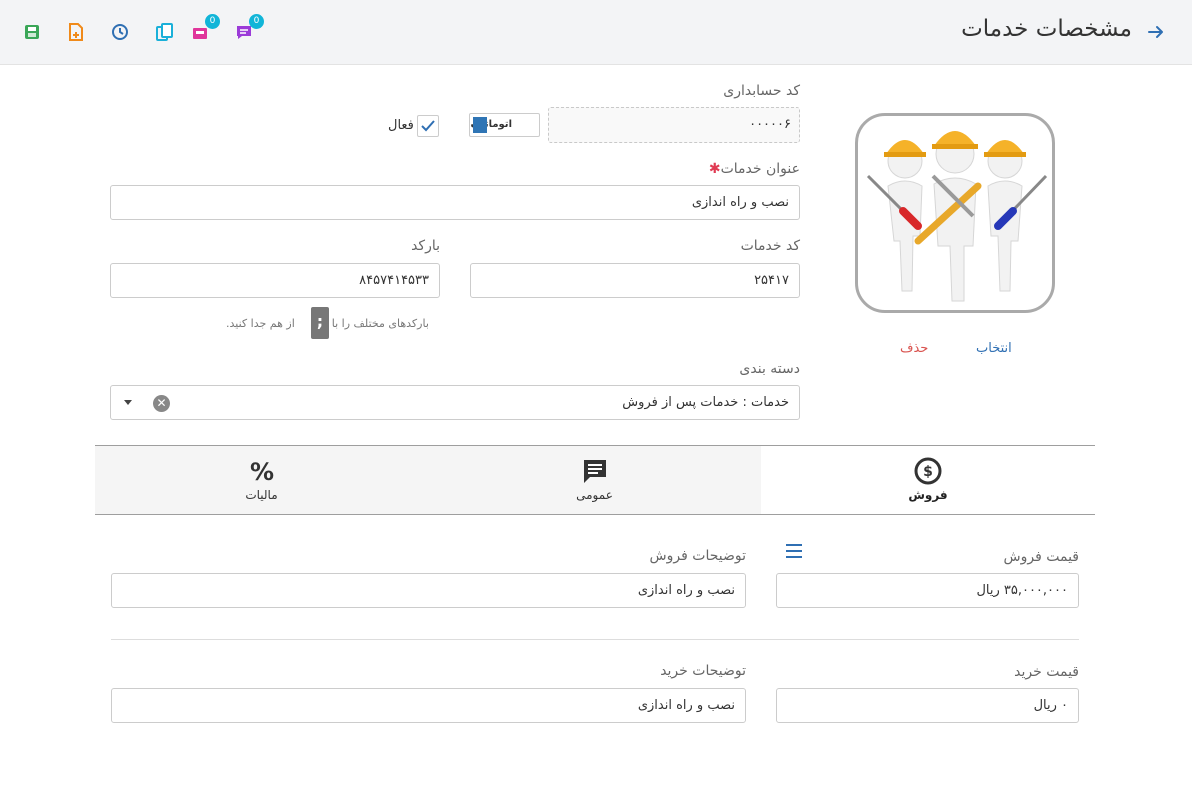 The image size is (1192, 795). Describe the element at coordinates (674, 125) in the screenshot. I see `accounting-code-field: ۰۰۰۰۰۶` at that location.